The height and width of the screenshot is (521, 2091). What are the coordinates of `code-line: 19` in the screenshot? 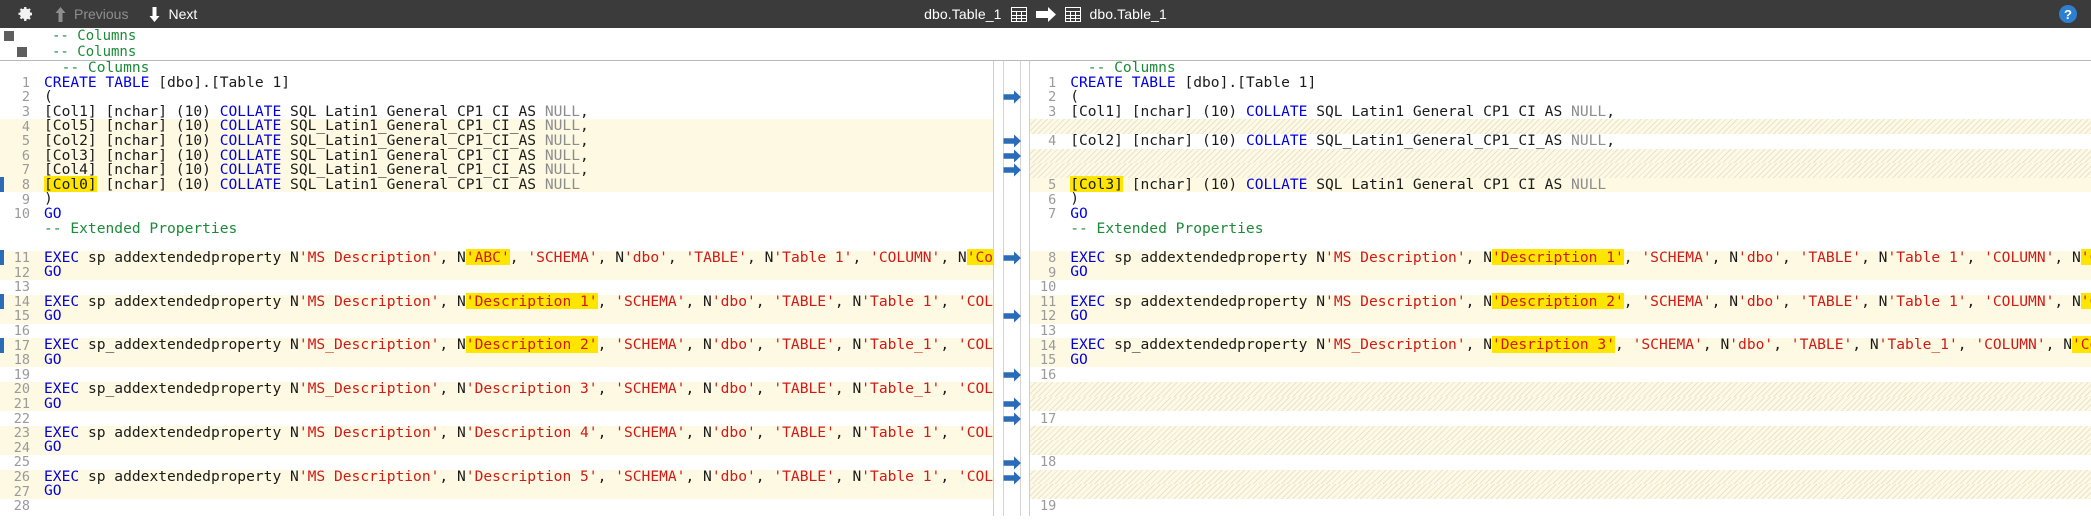 It's located at (1560, 506).